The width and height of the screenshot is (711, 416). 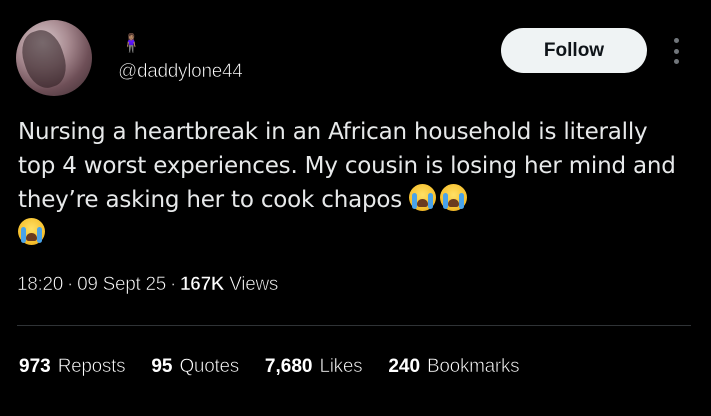 I want to click on more-options-icon, so click(x=676, y=51).